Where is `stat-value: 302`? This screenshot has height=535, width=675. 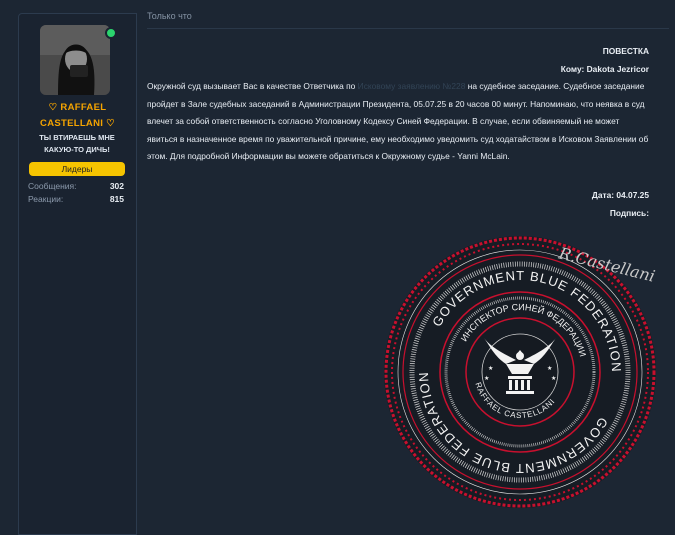
stat-value: 302 is located at coordinates (117, 186).